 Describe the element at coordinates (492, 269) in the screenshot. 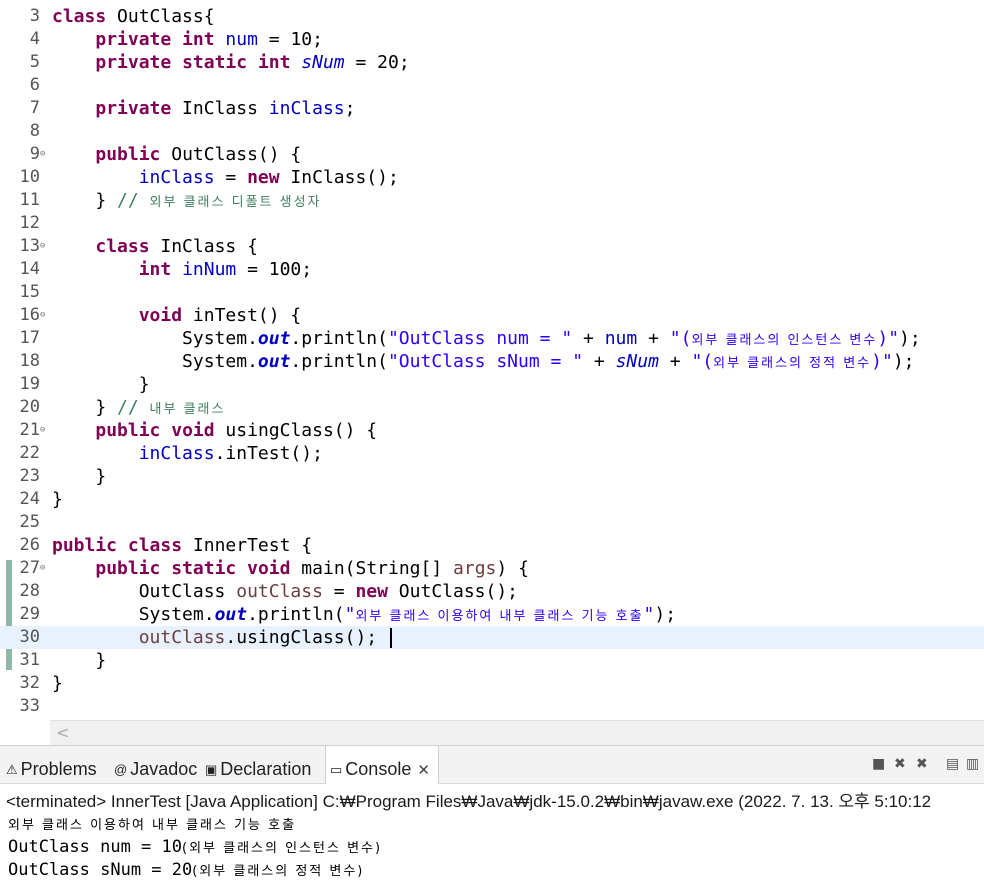

I see `code-line: 14 int inNum = 100;` at that location.